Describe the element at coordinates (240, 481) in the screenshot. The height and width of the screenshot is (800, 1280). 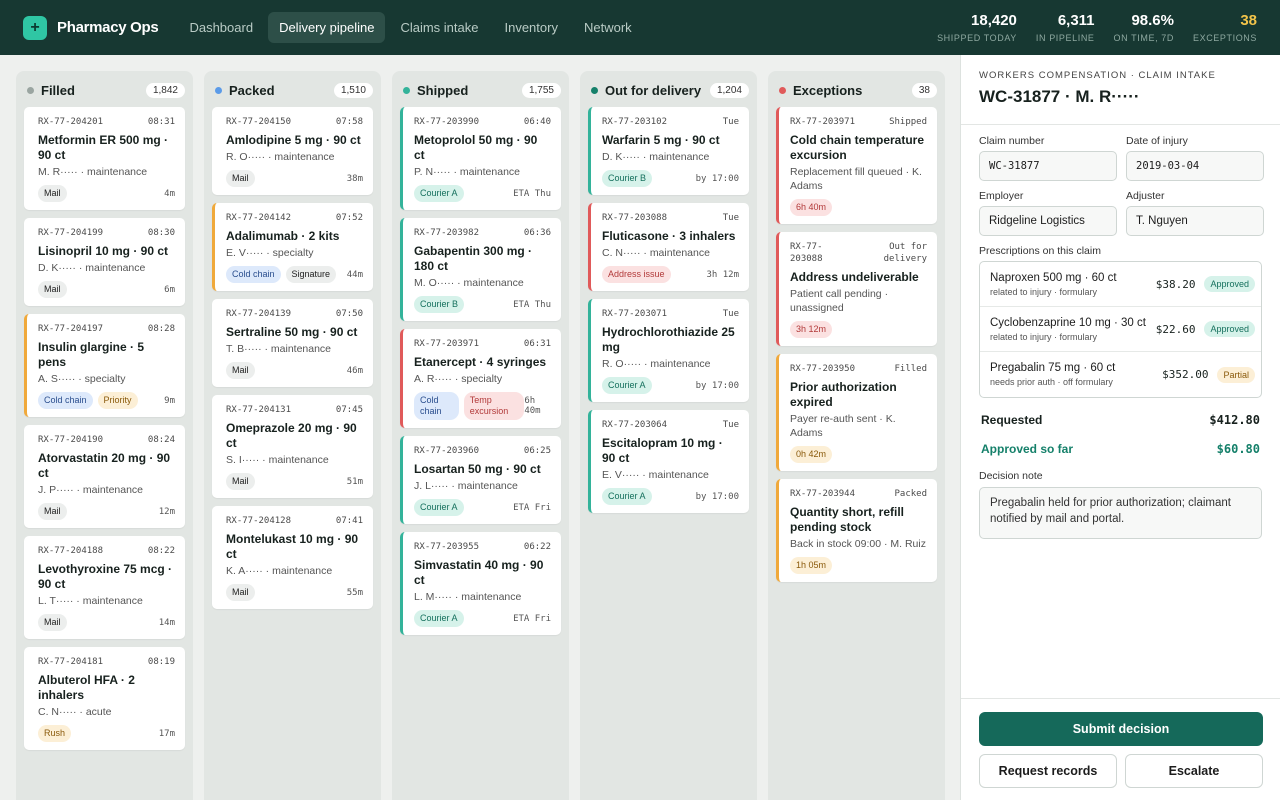
I see `tag: Mail` at that location.